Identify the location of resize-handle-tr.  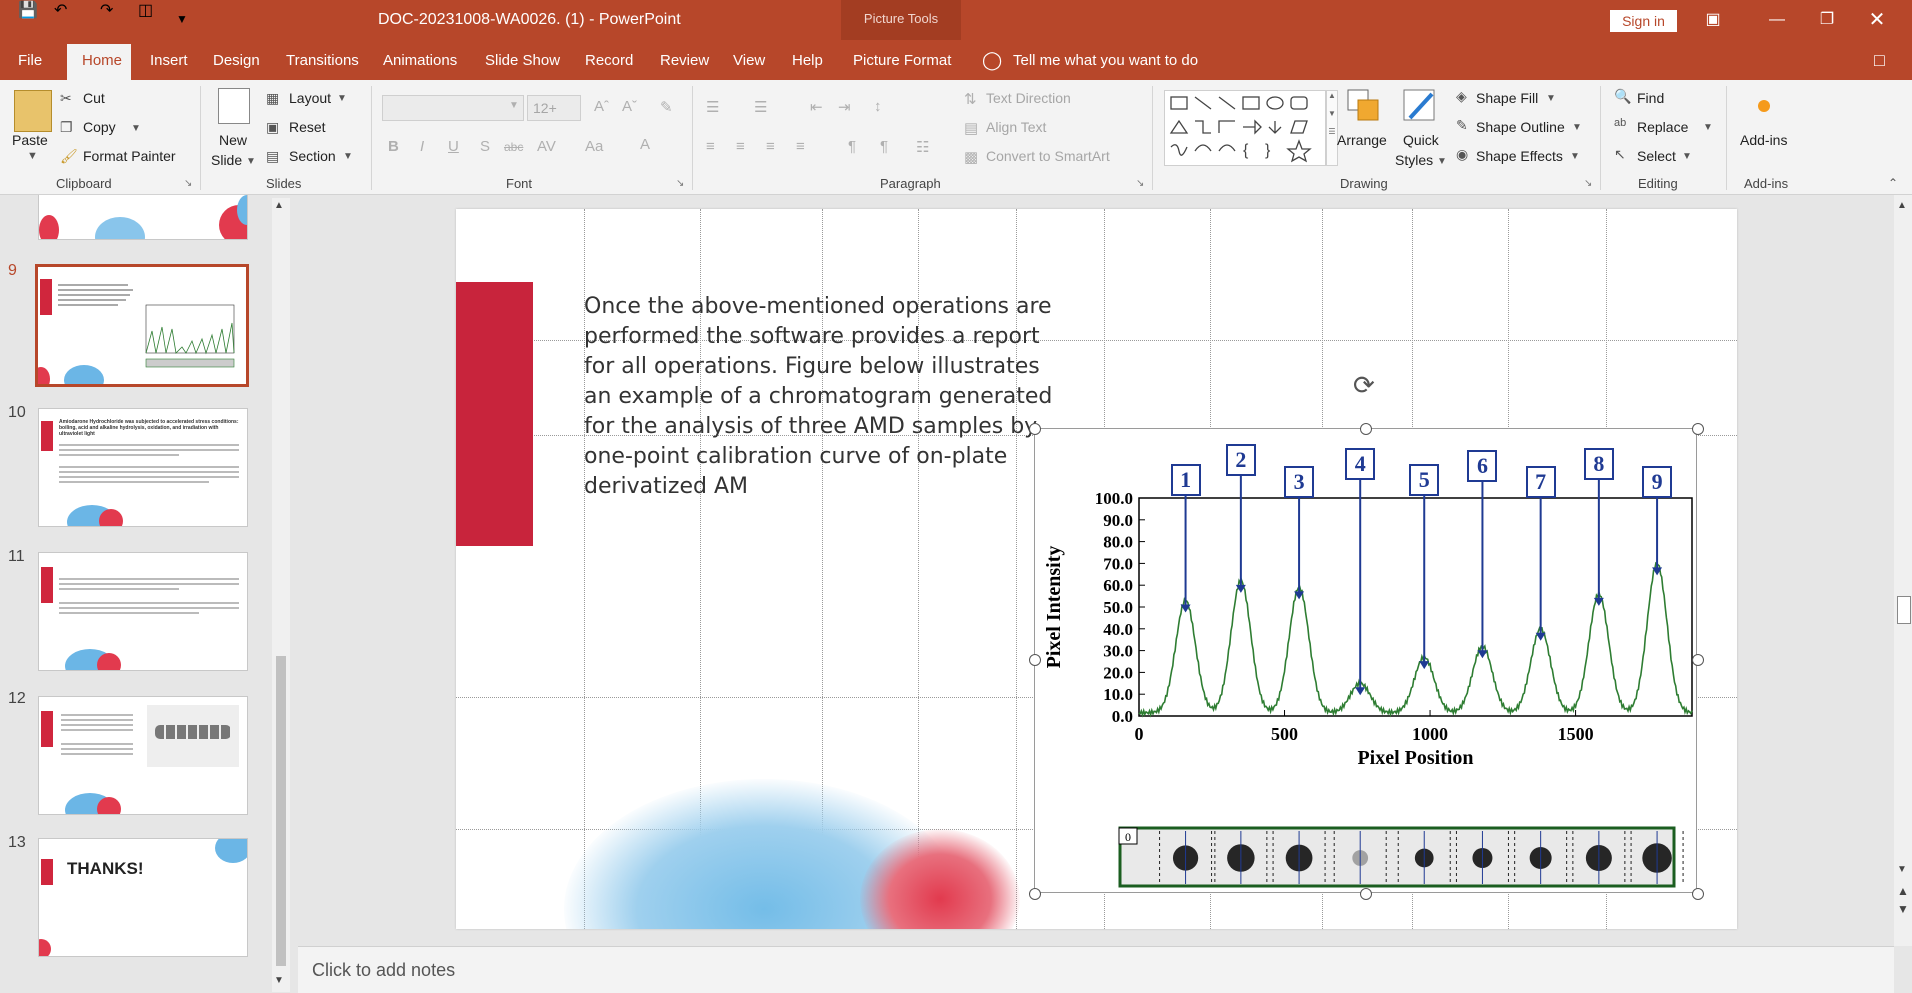
(1698, 429).